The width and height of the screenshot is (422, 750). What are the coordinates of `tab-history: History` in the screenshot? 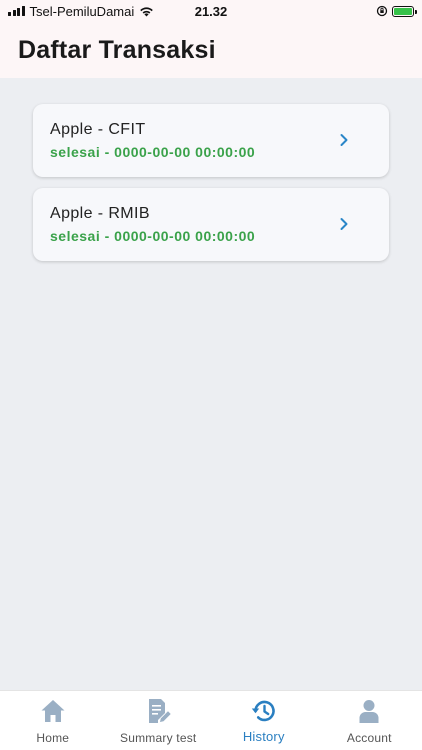 It's located at (264, 720).